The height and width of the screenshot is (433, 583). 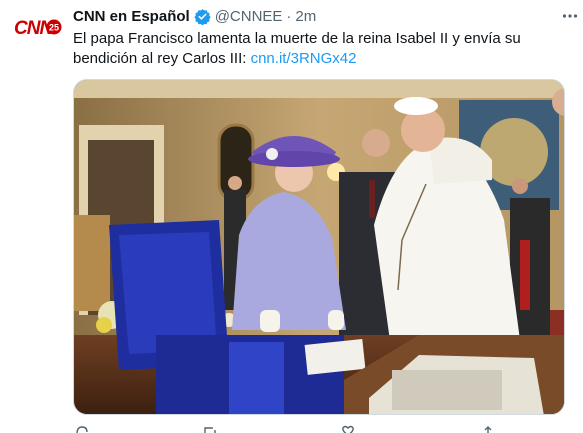 What do you see at coordinates (348, 428) in the screenshot?
I see `like-icon` at bounding box center [348, 428].